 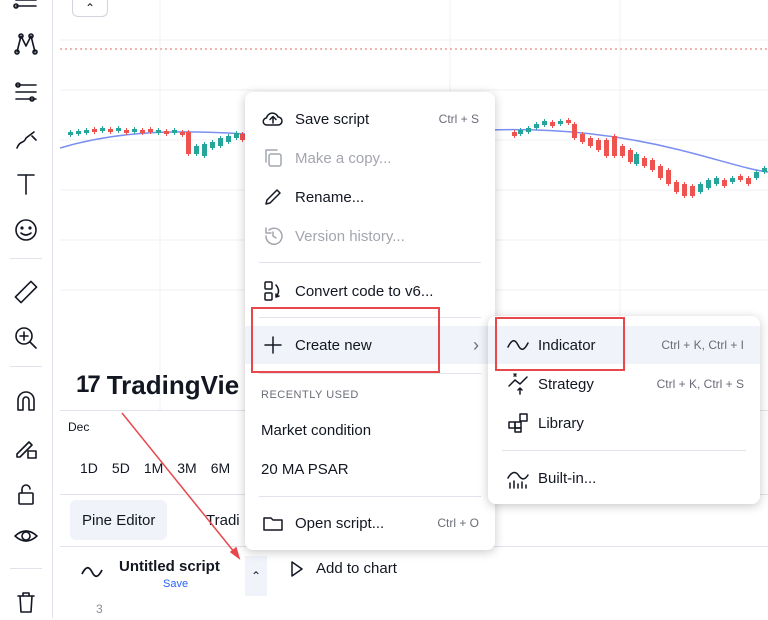 I want to click on recent-item-label: Market condition, so click(x=316, y=430).